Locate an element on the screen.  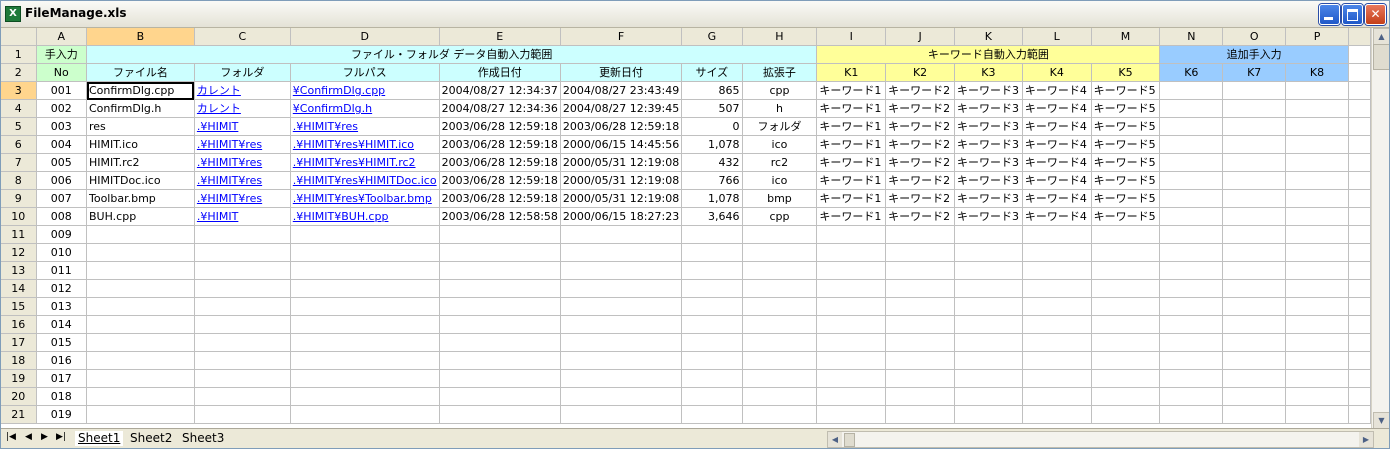
fullpath-link: ¥ConfirmDlg.h is located at coordinates (332, 108).